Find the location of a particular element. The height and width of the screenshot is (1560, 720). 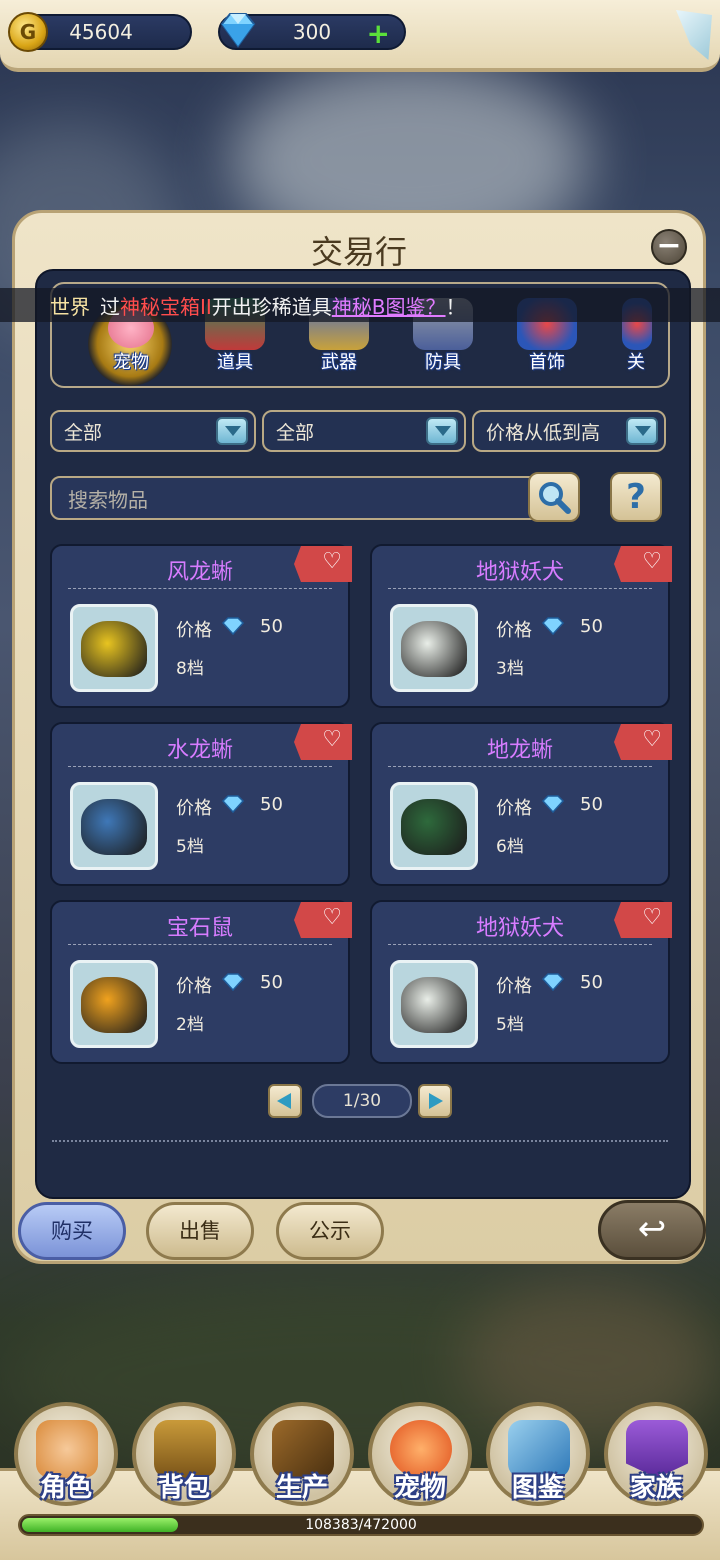

nav-label: 宠物 is located at coordinates (419, 1488).